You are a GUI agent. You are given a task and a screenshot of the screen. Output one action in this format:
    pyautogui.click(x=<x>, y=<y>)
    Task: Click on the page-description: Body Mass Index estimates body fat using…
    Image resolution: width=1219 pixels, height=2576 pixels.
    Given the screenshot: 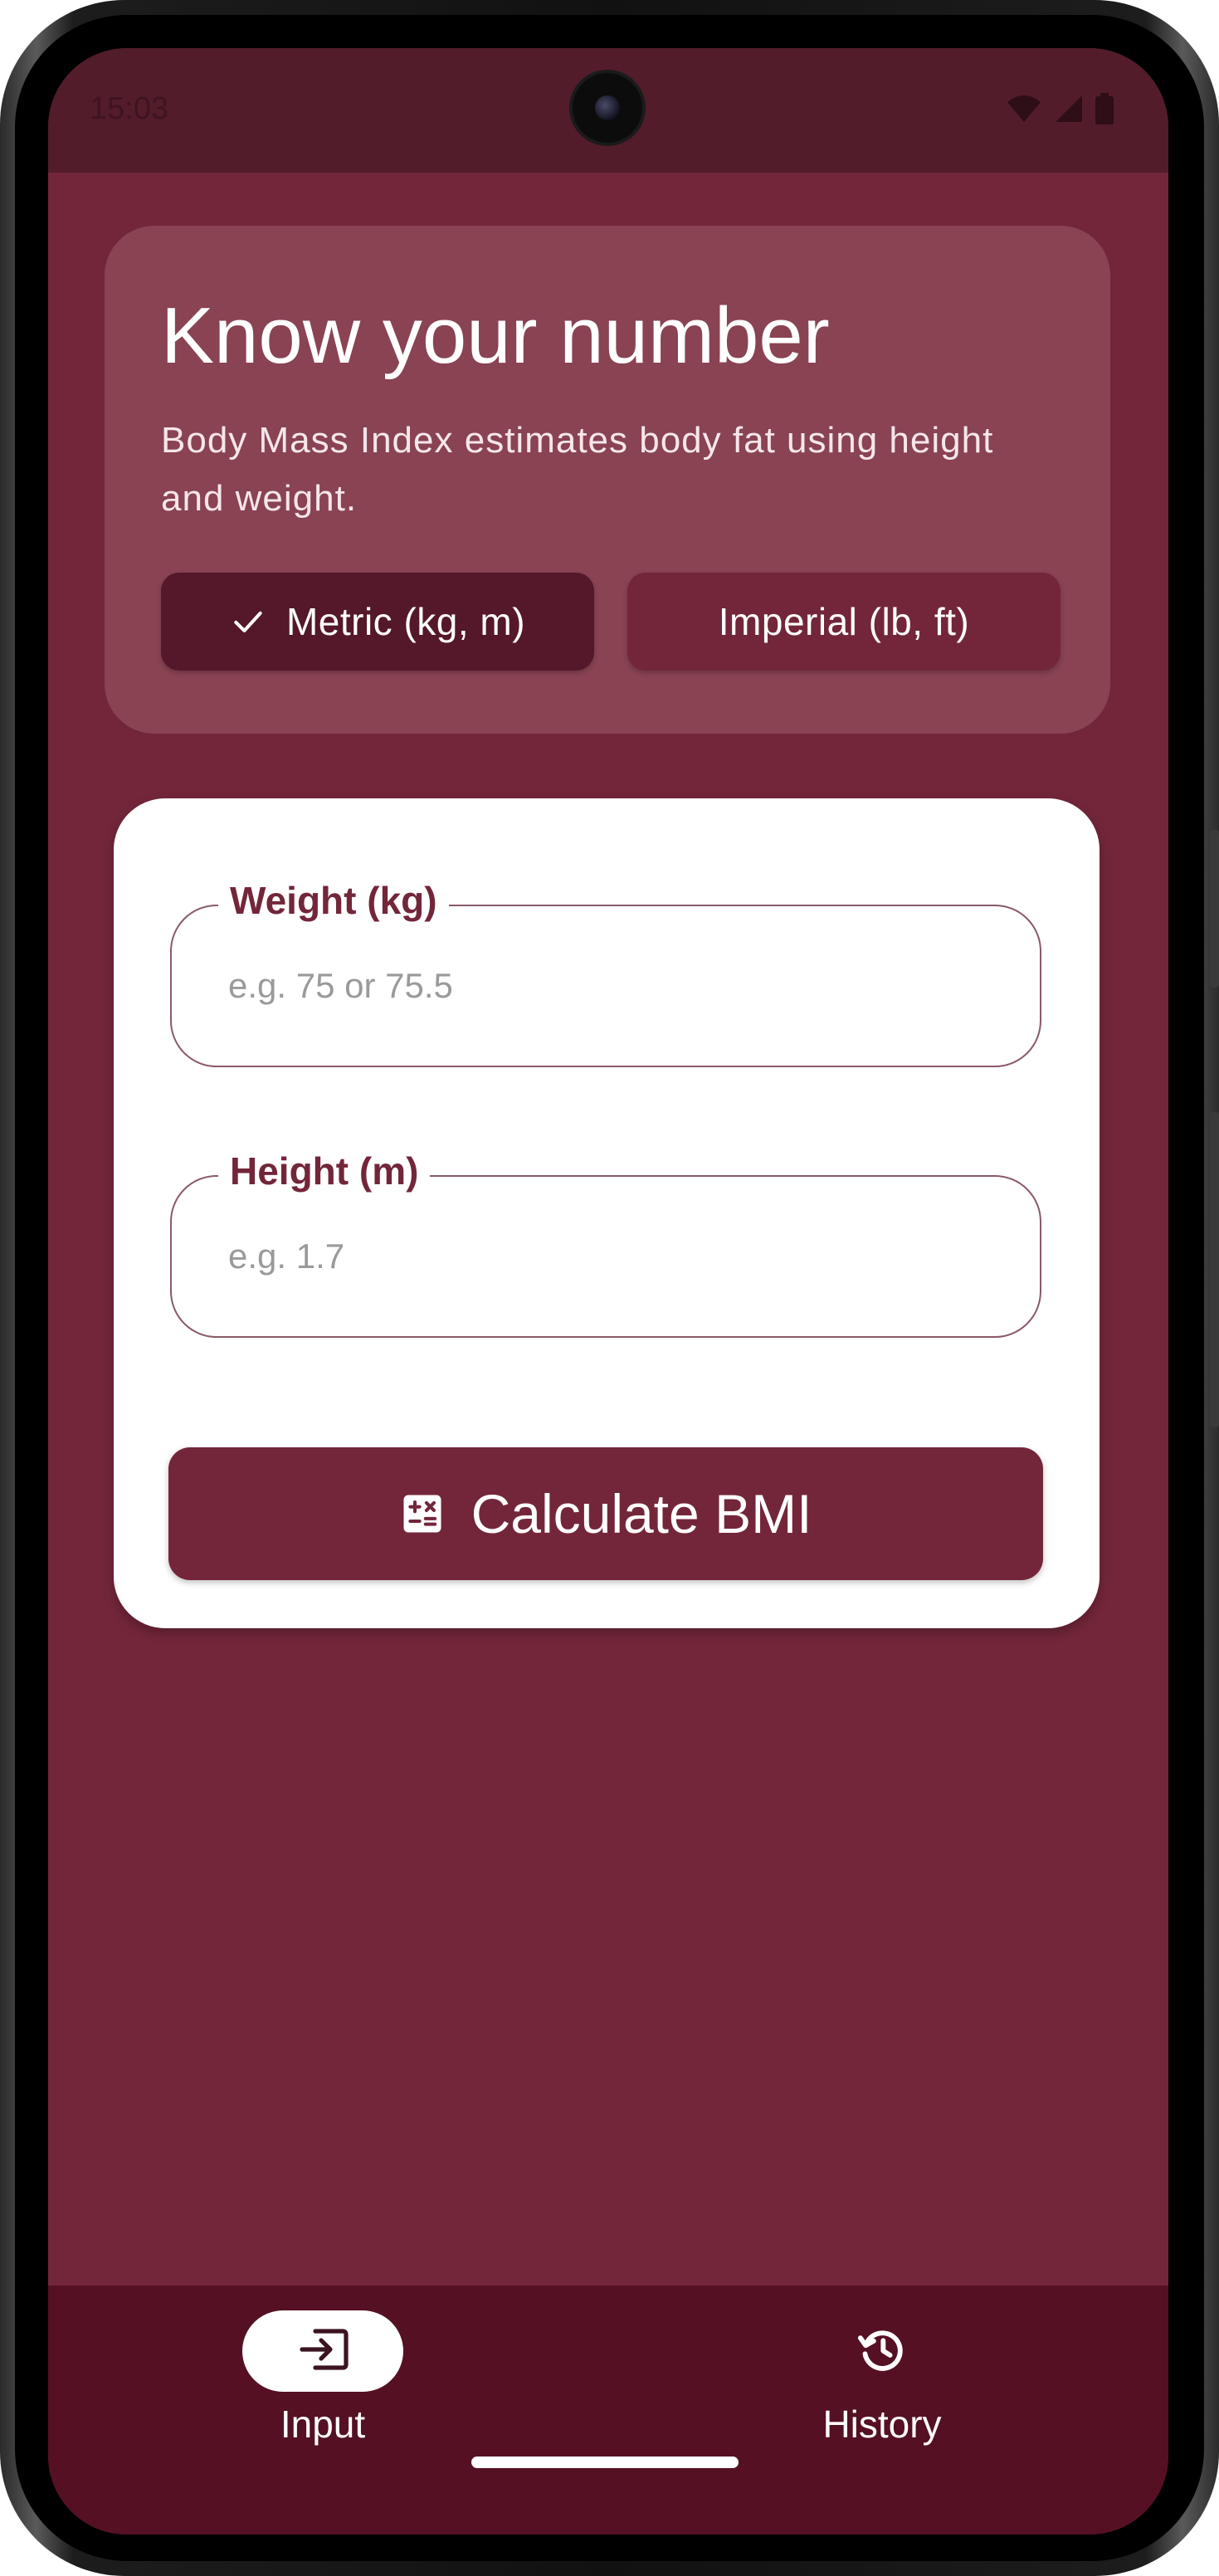 What is the action you would take?
    pyautogui.click(x=578, y=470)
    